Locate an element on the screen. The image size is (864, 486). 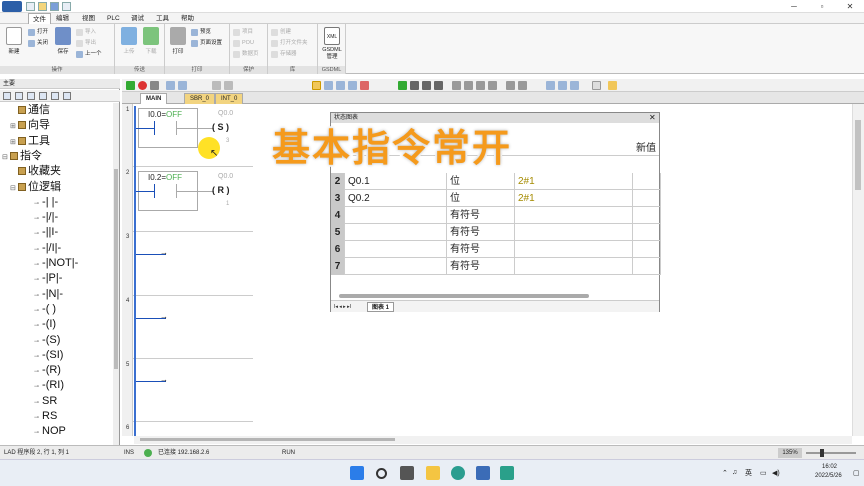
network2-coil: ( R ) is located at coordinates (221, 190).